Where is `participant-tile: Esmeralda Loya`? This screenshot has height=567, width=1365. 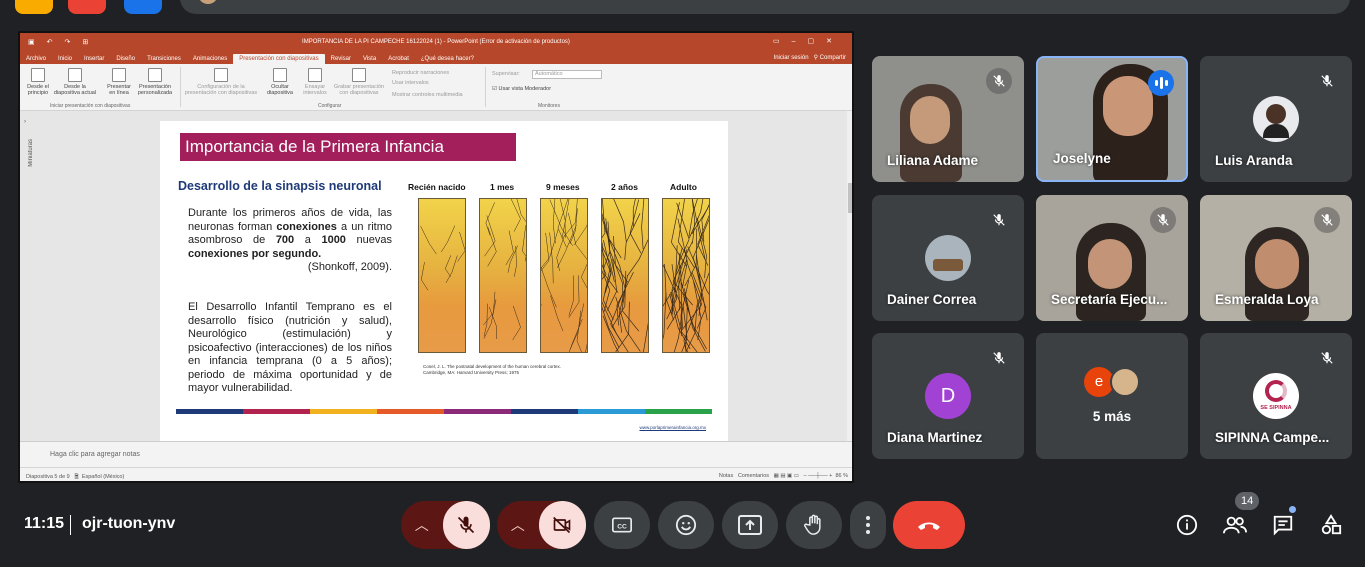 participant-tile: Esmeralda Loya is located at coordinates (1276, 258).